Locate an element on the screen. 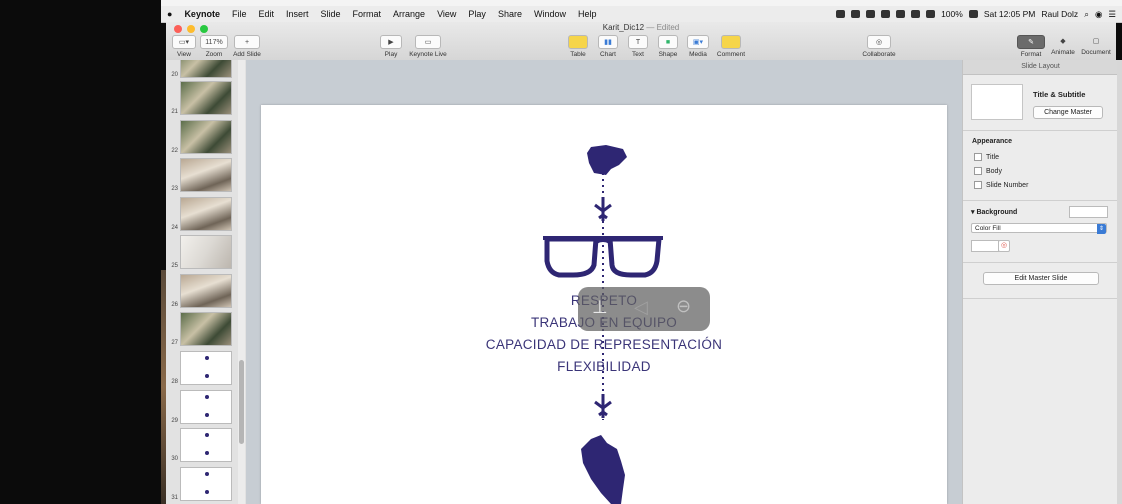 Image resolution: width=1122 pixels, height=504 pixels. comment-icon is located at coordinates (731, 42).